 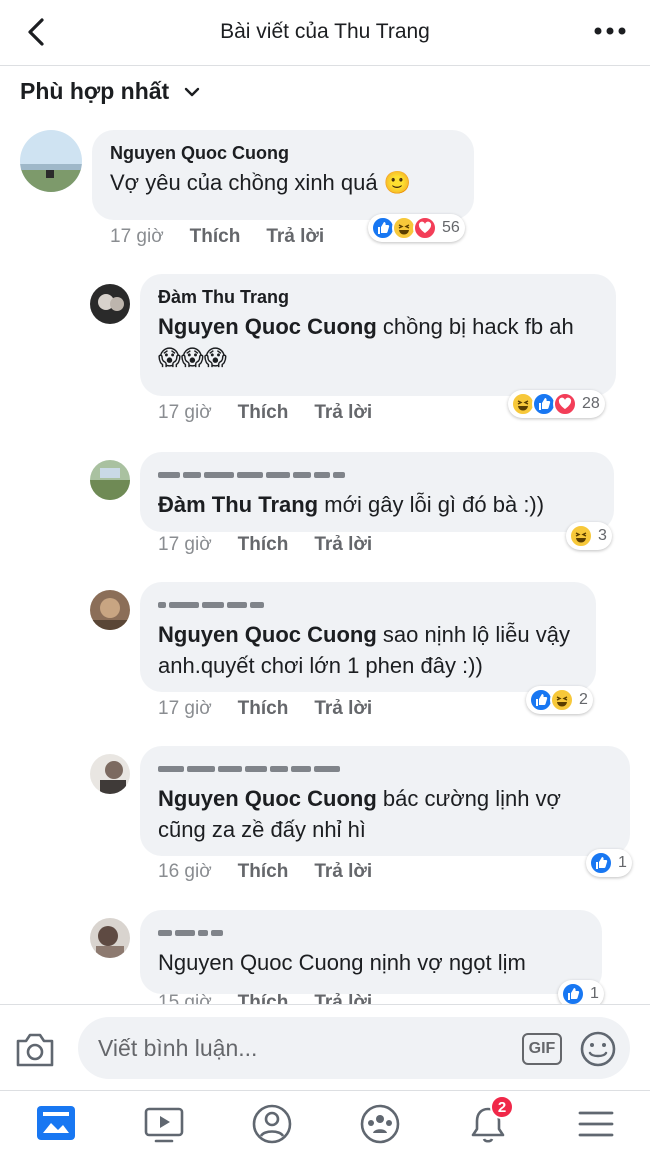 I want to click on top-bar: Bài viết của Thu Trang, so click(x=325, y=33).